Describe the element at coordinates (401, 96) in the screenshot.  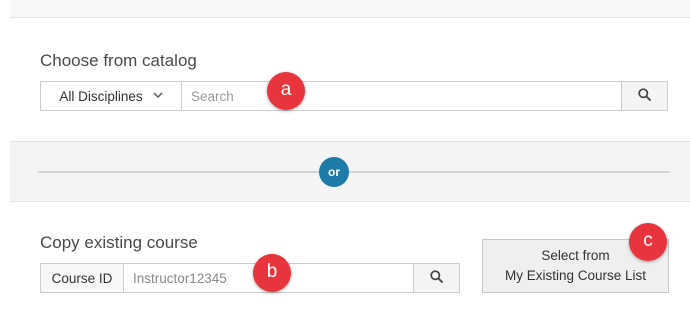
I see `catalog-search-input` at that location.